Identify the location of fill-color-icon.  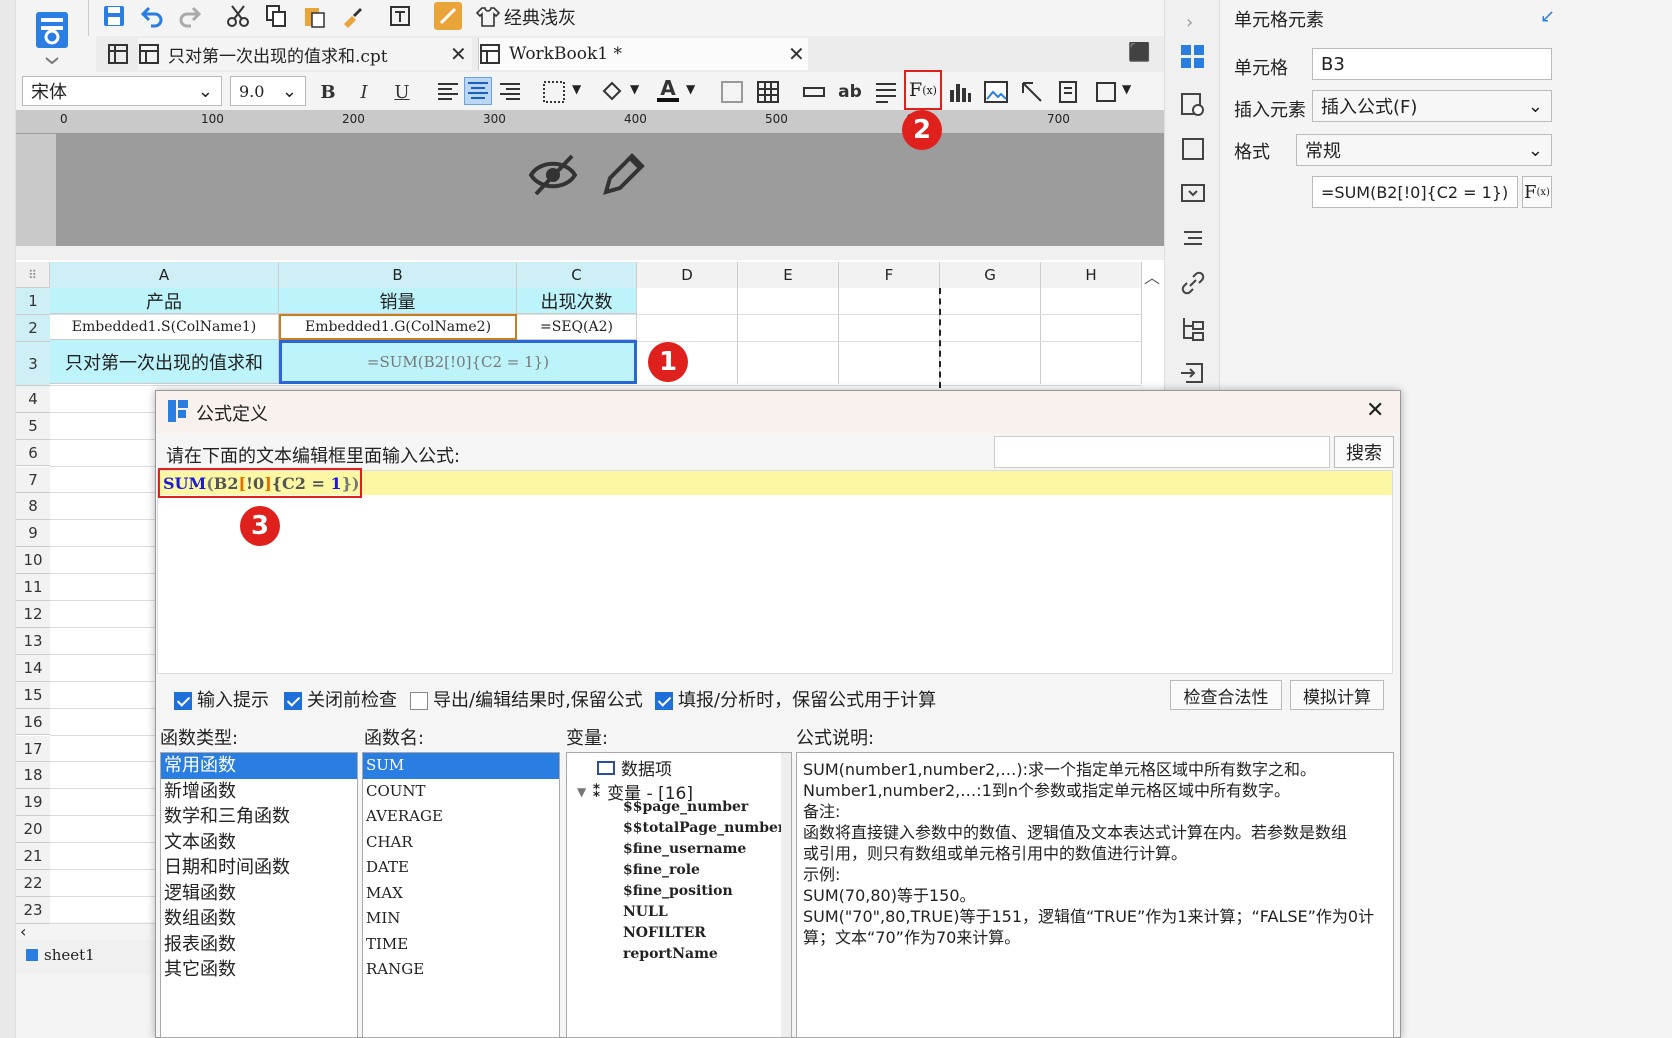
(612, 92).